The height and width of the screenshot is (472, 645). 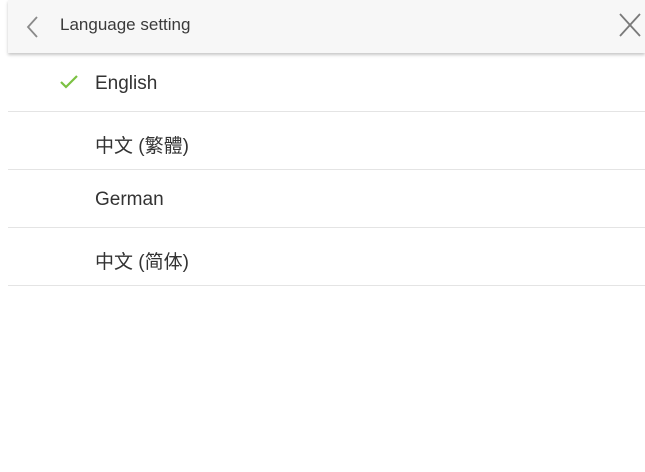 What do you see at coordinates (326, 26) in the screenshot?
I see `header-bar: Language setting` at bounding box center [326, 26].